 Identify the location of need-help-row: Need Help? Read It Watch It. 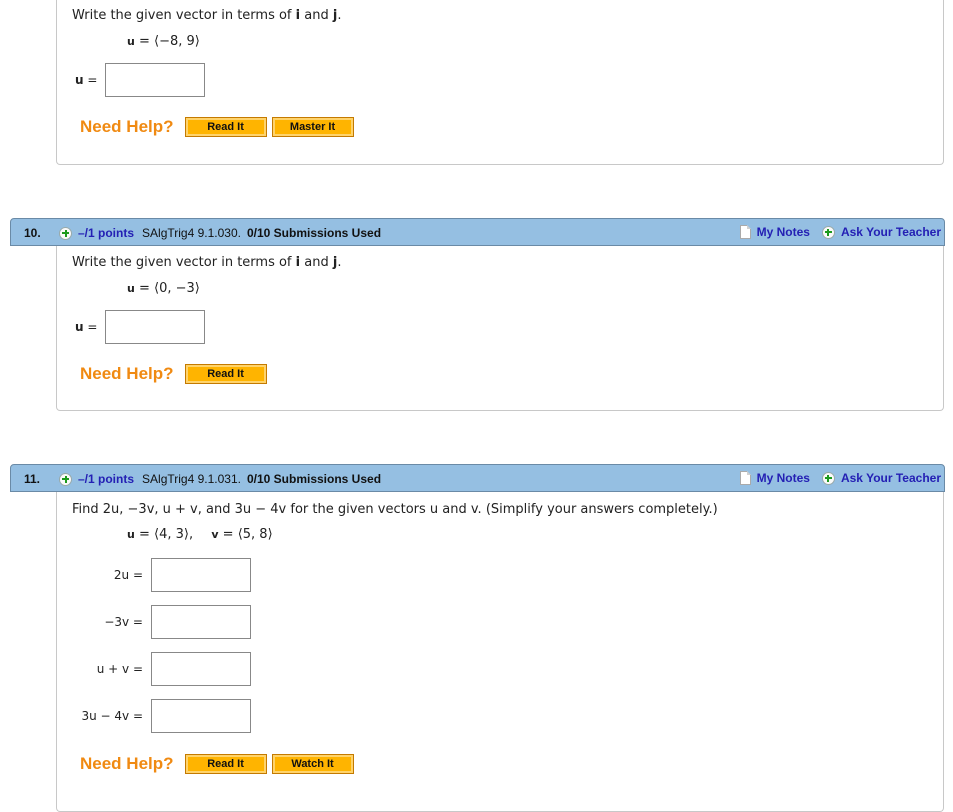
(219, 764).